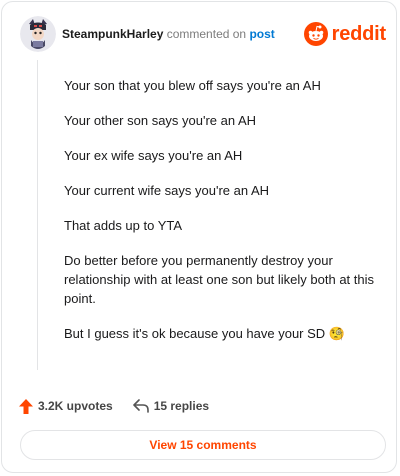 This screenshot has width=400, height=476. Describe the element at coordinates (359, 33) in the screenshot. I see `reddit-wordmark: reddit` at that location.